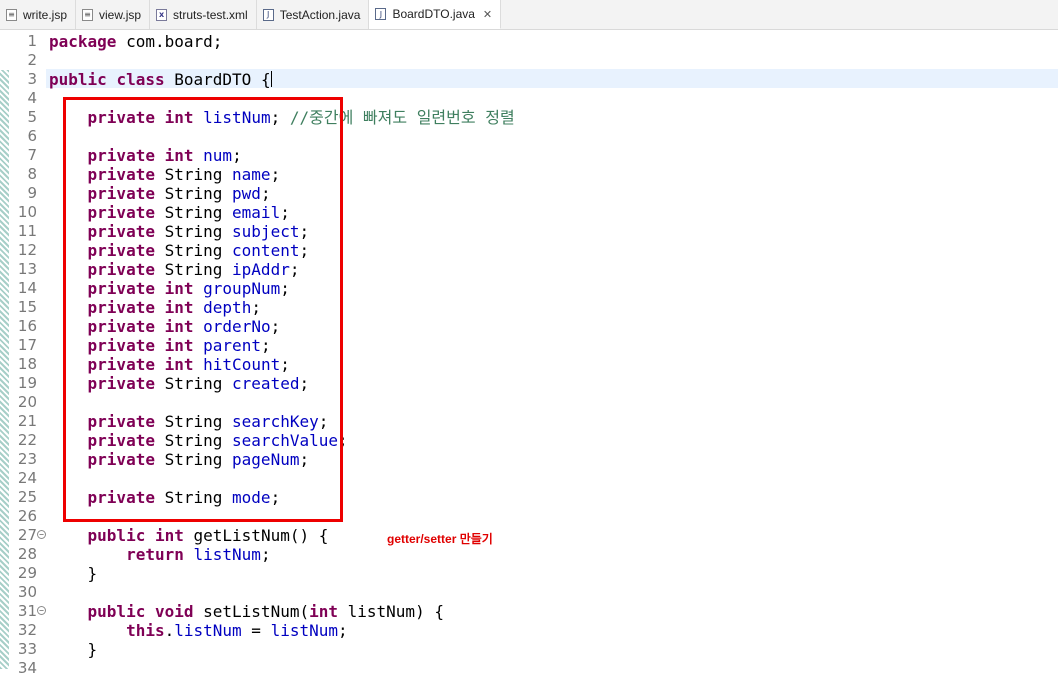 This screenshot has width=1058, height=678. Describe the element at coordinates (32, 136) in the screenshot. I see `line-number: 6` at that location.